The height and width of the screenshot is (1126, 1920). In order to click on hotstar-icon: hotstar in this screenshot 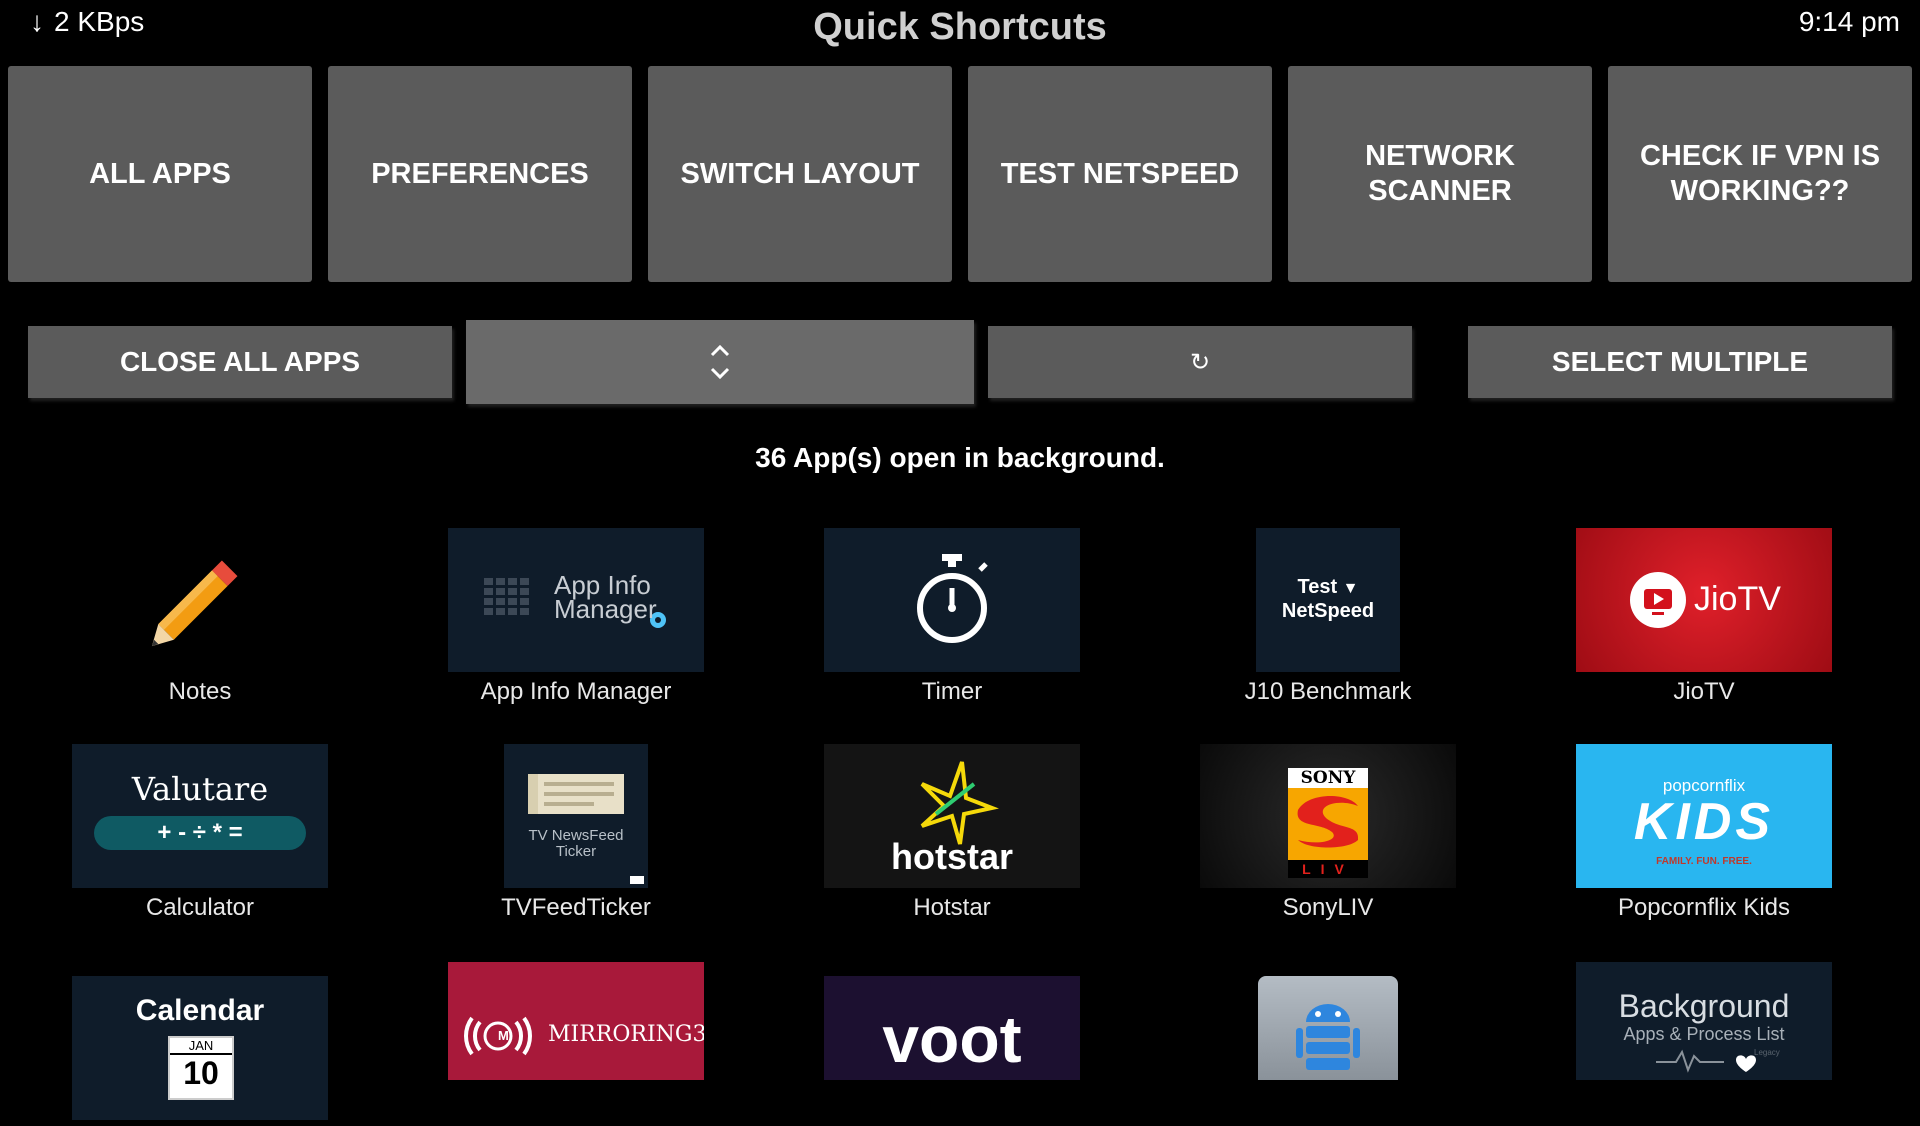, I will do `click(952, 816)`.